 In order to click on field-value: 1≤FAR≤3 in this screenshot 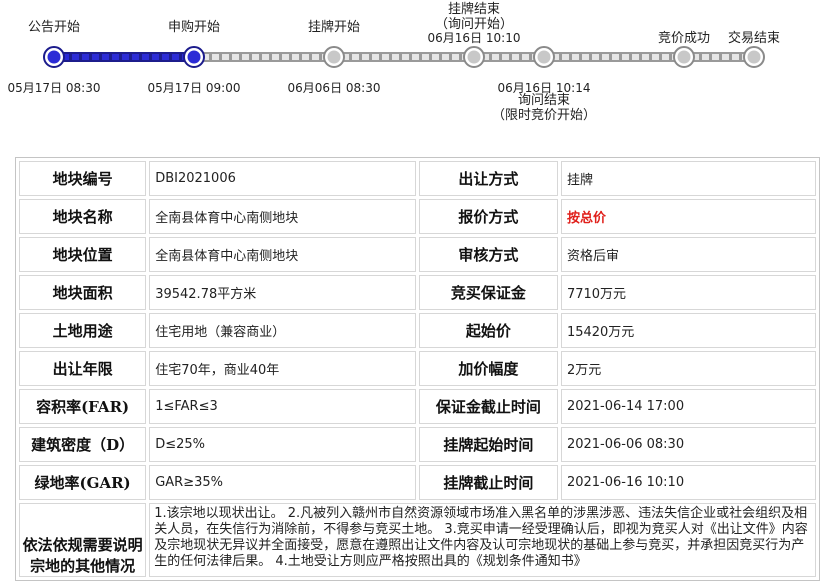, I will do `click(282, 406)`.